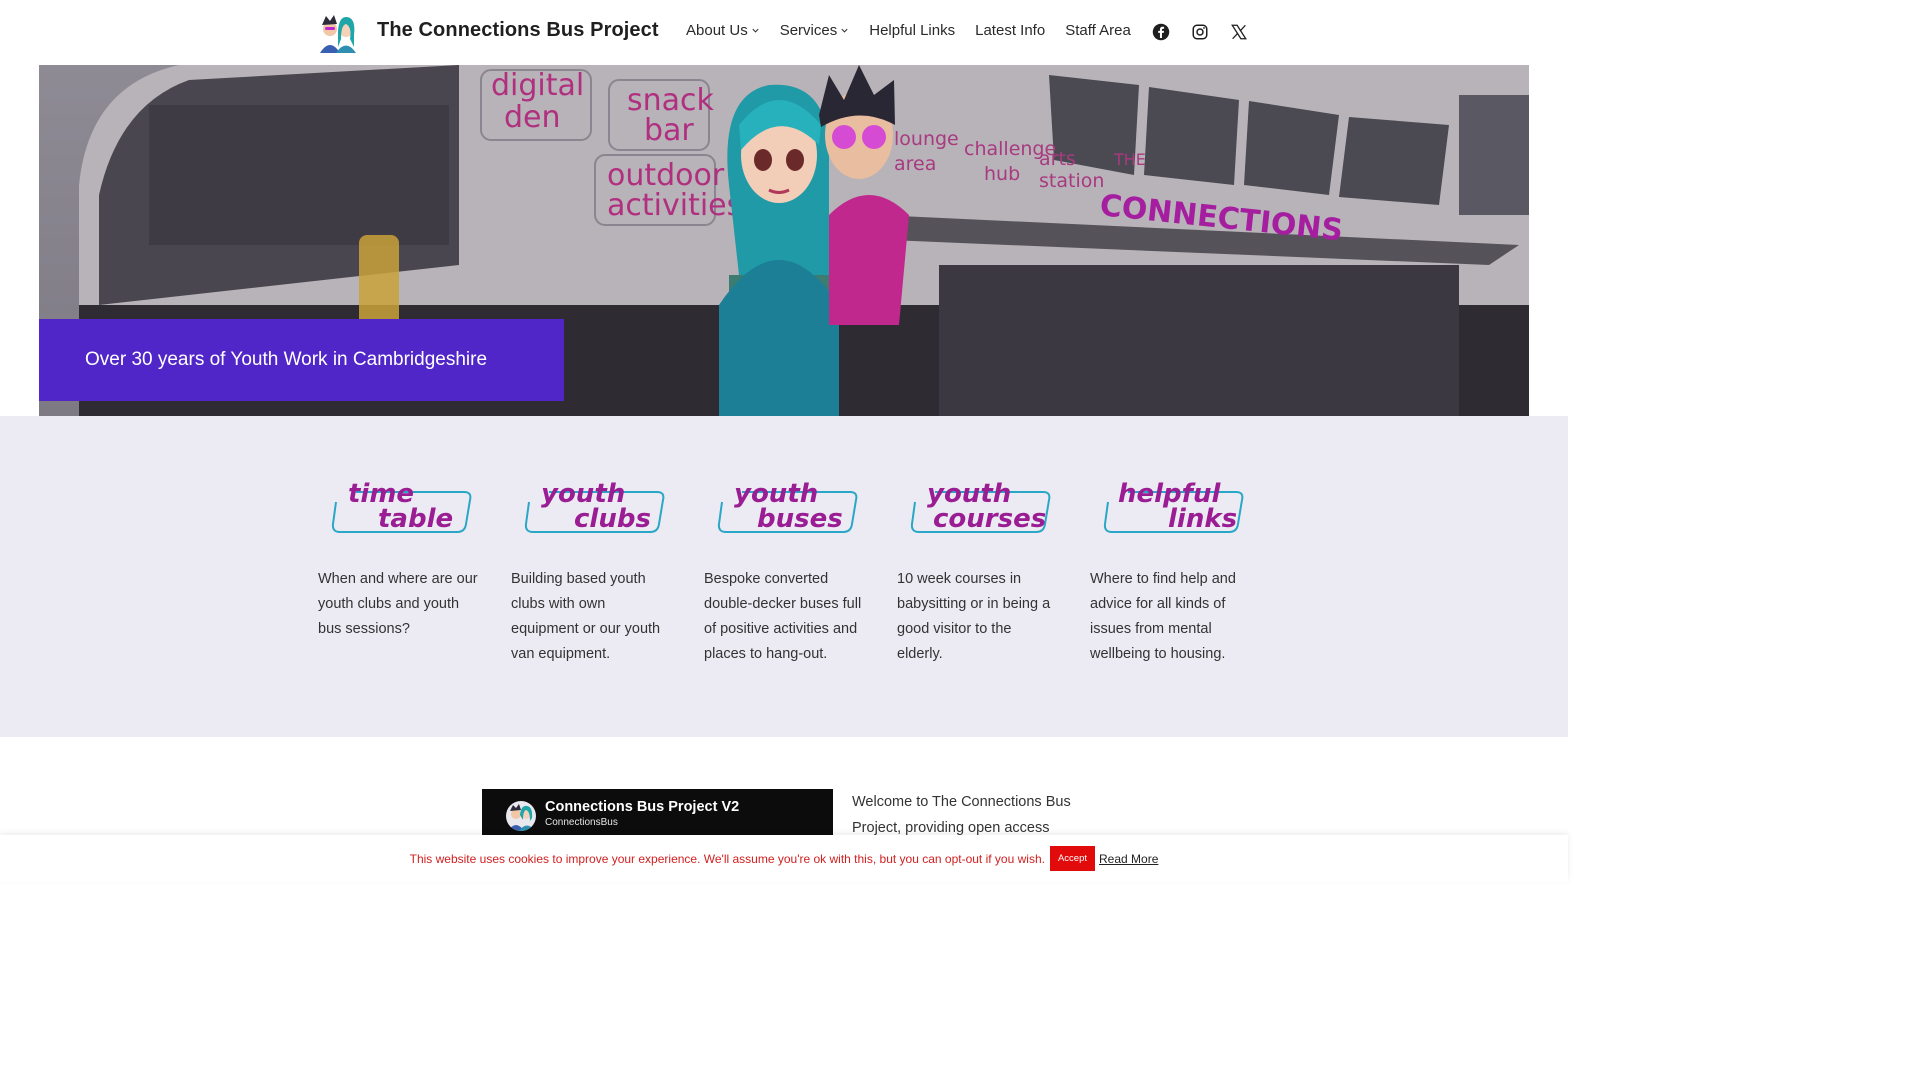  What do you see at coordinates (1173, 503) in the screenshot?
I see `helpful-links-logo: helpful links` at bounding box center [1173, 503].